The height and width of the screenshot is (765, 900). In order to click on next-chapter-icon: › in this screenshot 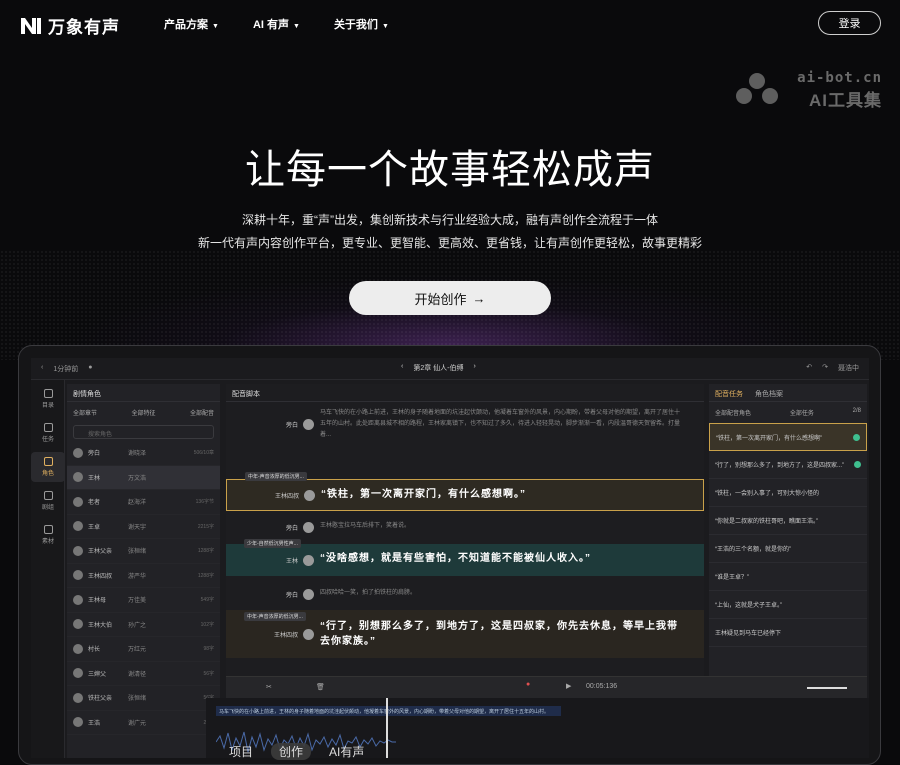, I will do `click(475, 368)`.